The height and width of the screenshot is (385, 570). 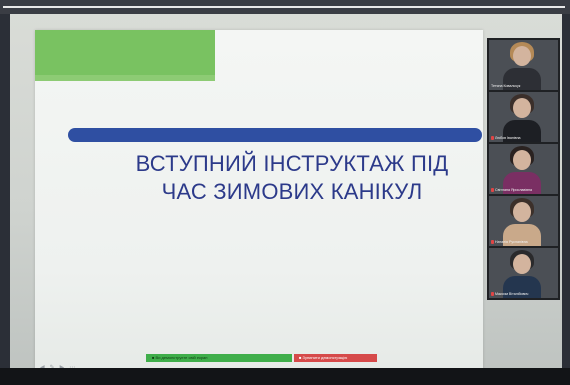 I want to click on participant-name: Тетяна Ковальчук, so click(x=506, y=86).